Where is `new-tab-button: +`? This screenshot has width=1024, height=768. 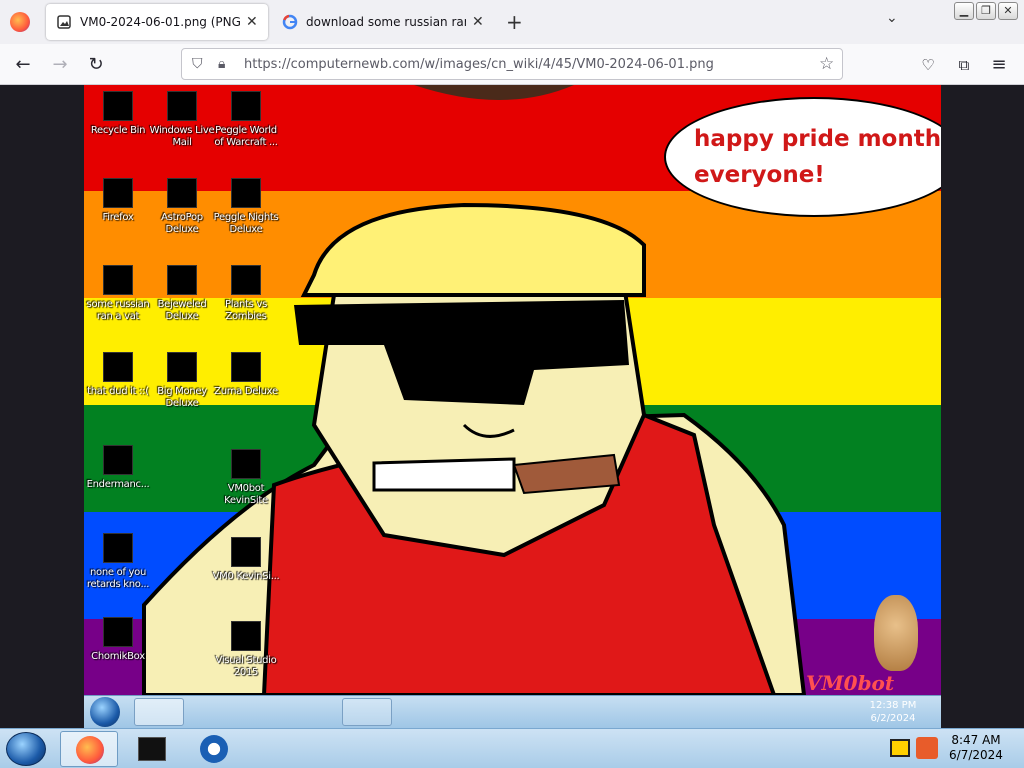 new-tab-button: + is located at coordinates (514, 22).